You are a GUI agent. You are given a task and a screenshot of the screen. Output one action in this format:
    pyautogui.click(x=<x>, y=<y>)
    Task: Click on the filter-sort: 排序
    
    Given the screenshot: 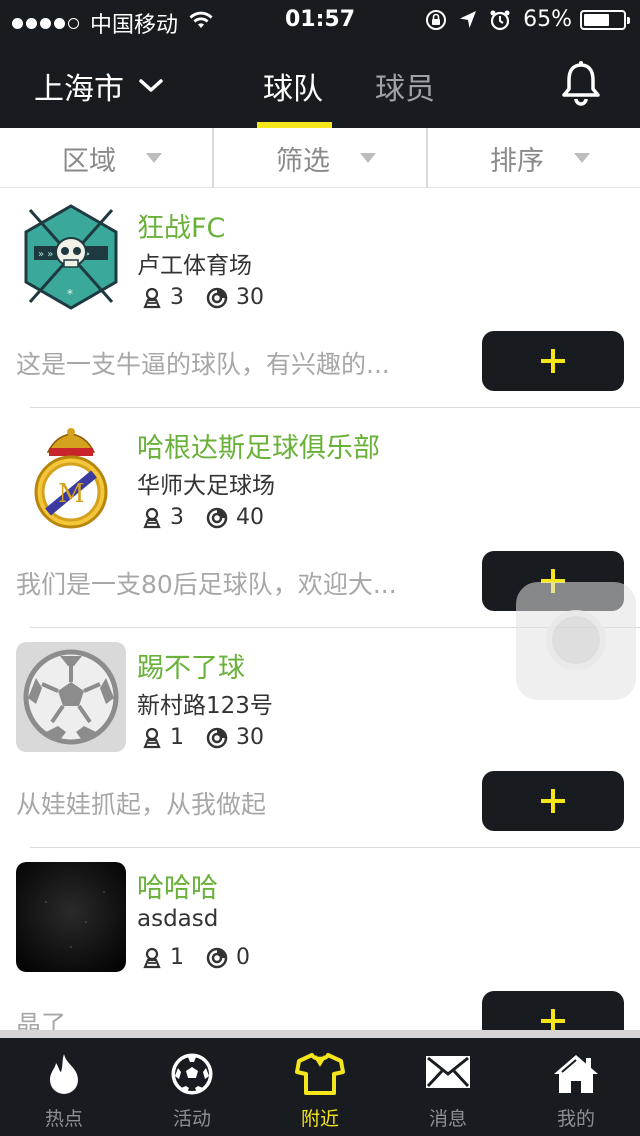 What is the action you would take?
    pyautogui.click(x=534, y=158)
    